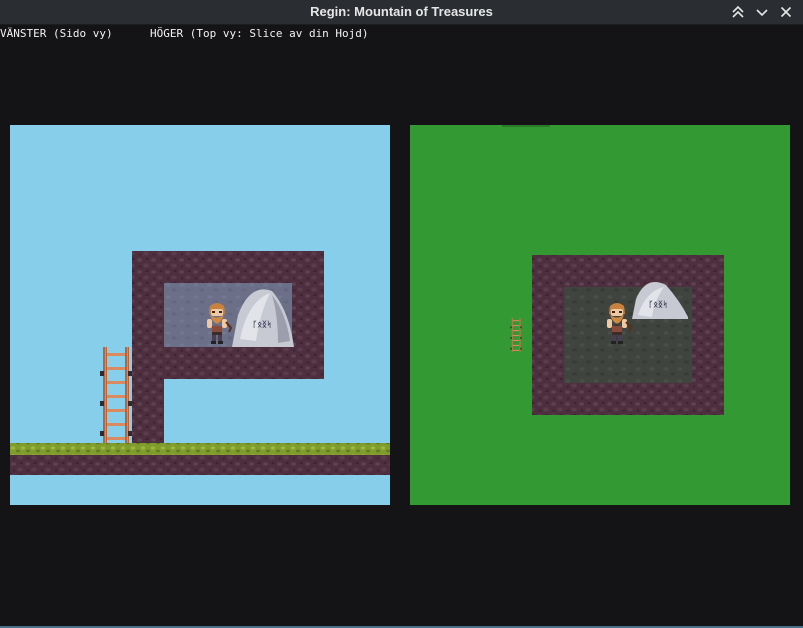 The height and width of the screenshot is (628, 803). I want to click on rock-structure-top, so click(628, 335).